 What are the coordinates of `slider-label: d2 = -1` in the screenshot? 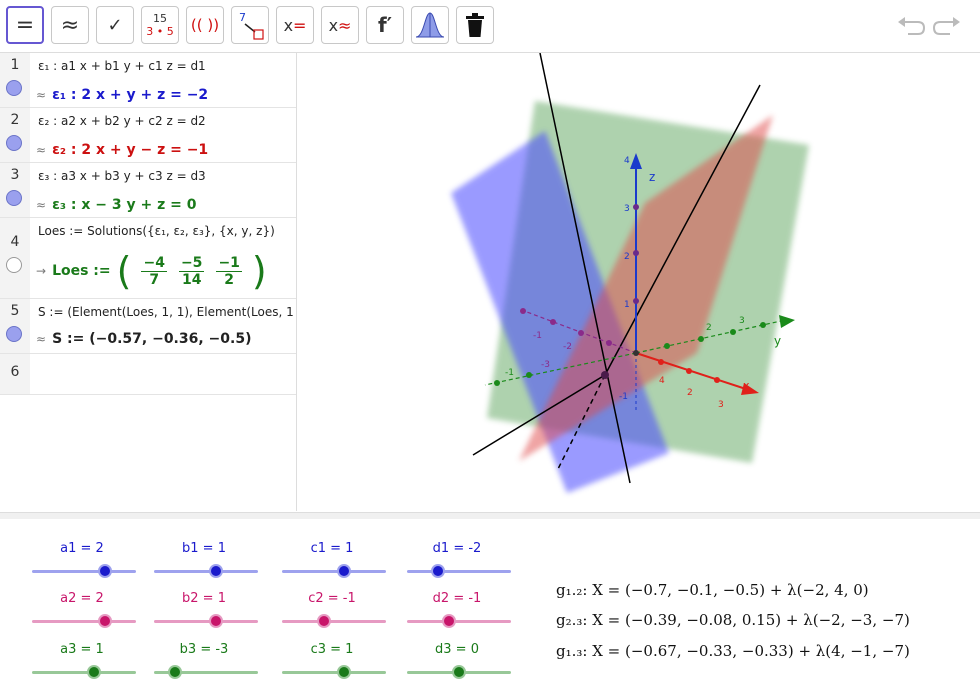 It's located at (457, 598).